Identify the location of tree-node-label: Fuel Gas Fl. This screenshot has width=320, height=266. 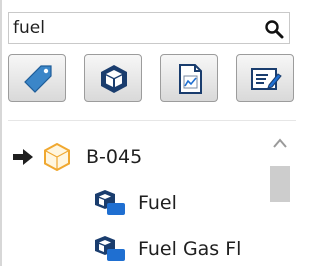
(190, 249).